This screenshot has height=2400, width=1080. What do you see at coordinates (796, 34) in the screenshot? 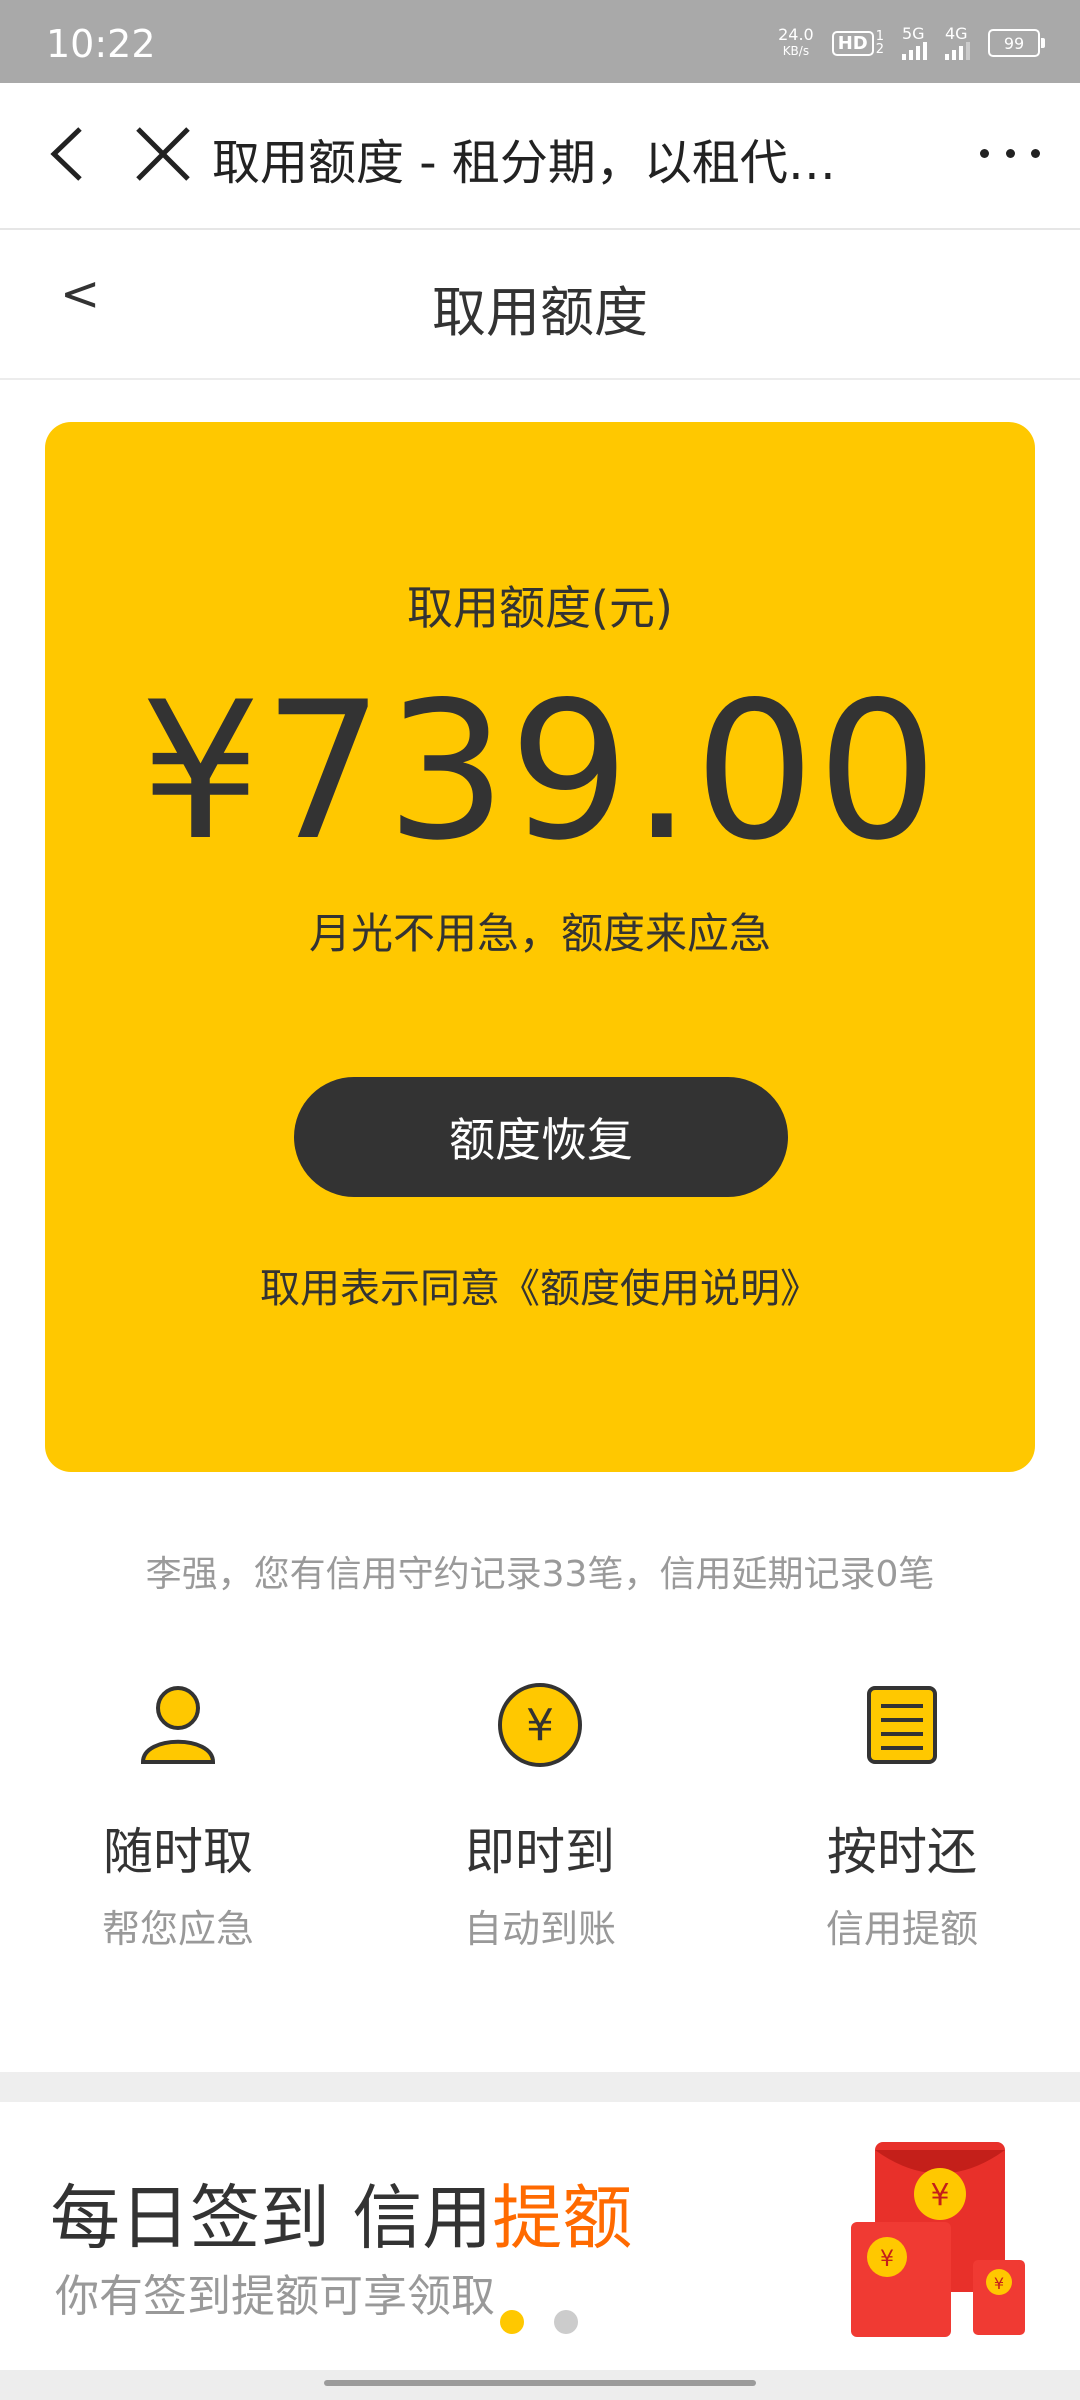
I see `network-speed-value: 24.0` at bounding box center [796, 34].